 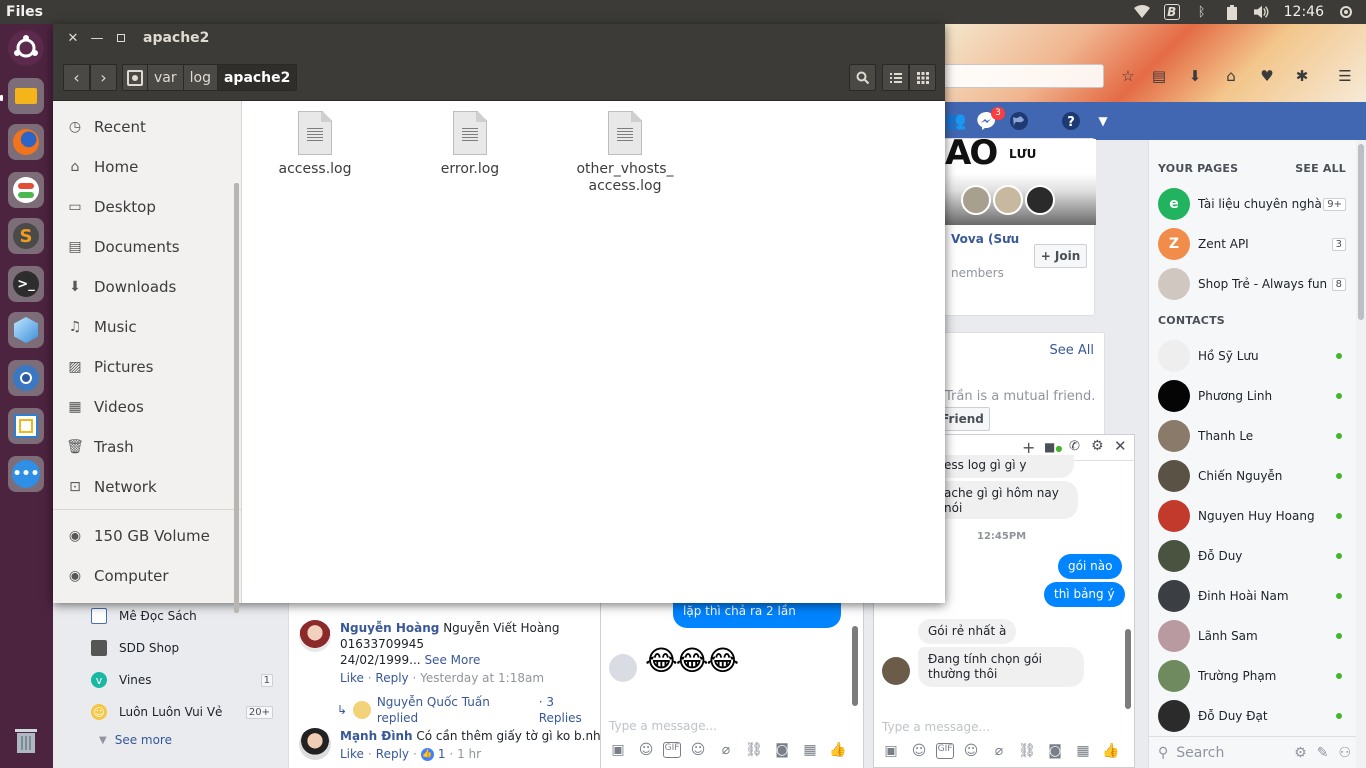 I want to click on url-bar, so click(x=1024, y=76).